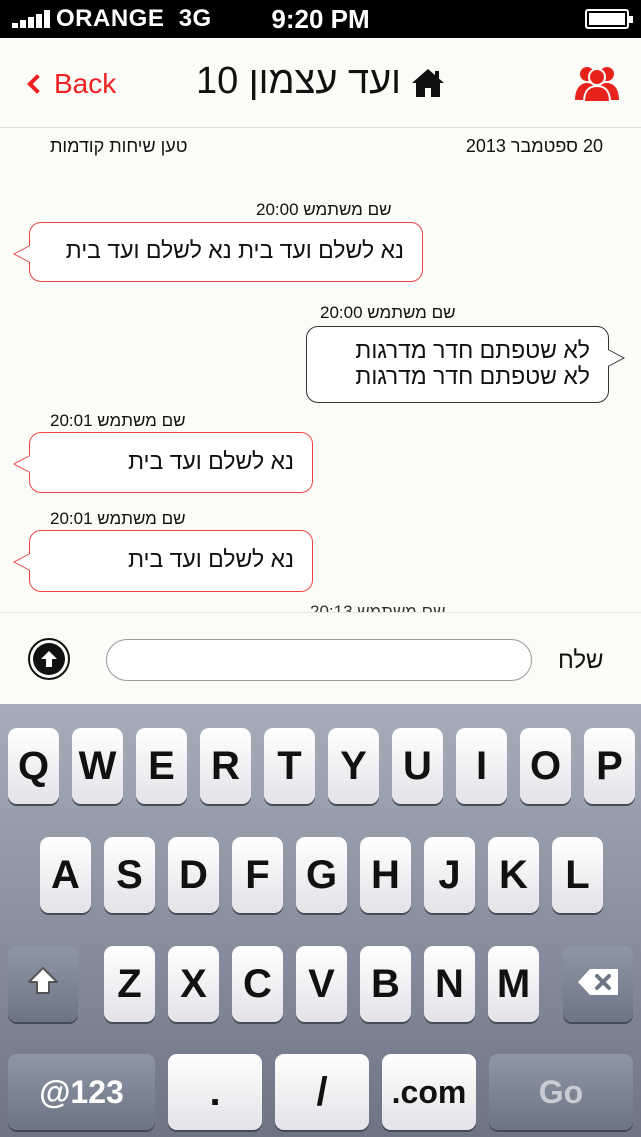  I want to click on message-bubble-outgoing: לא שטפתם חדר מדרגות לא שטפתם חדר מדרגות, so click(465, 364).